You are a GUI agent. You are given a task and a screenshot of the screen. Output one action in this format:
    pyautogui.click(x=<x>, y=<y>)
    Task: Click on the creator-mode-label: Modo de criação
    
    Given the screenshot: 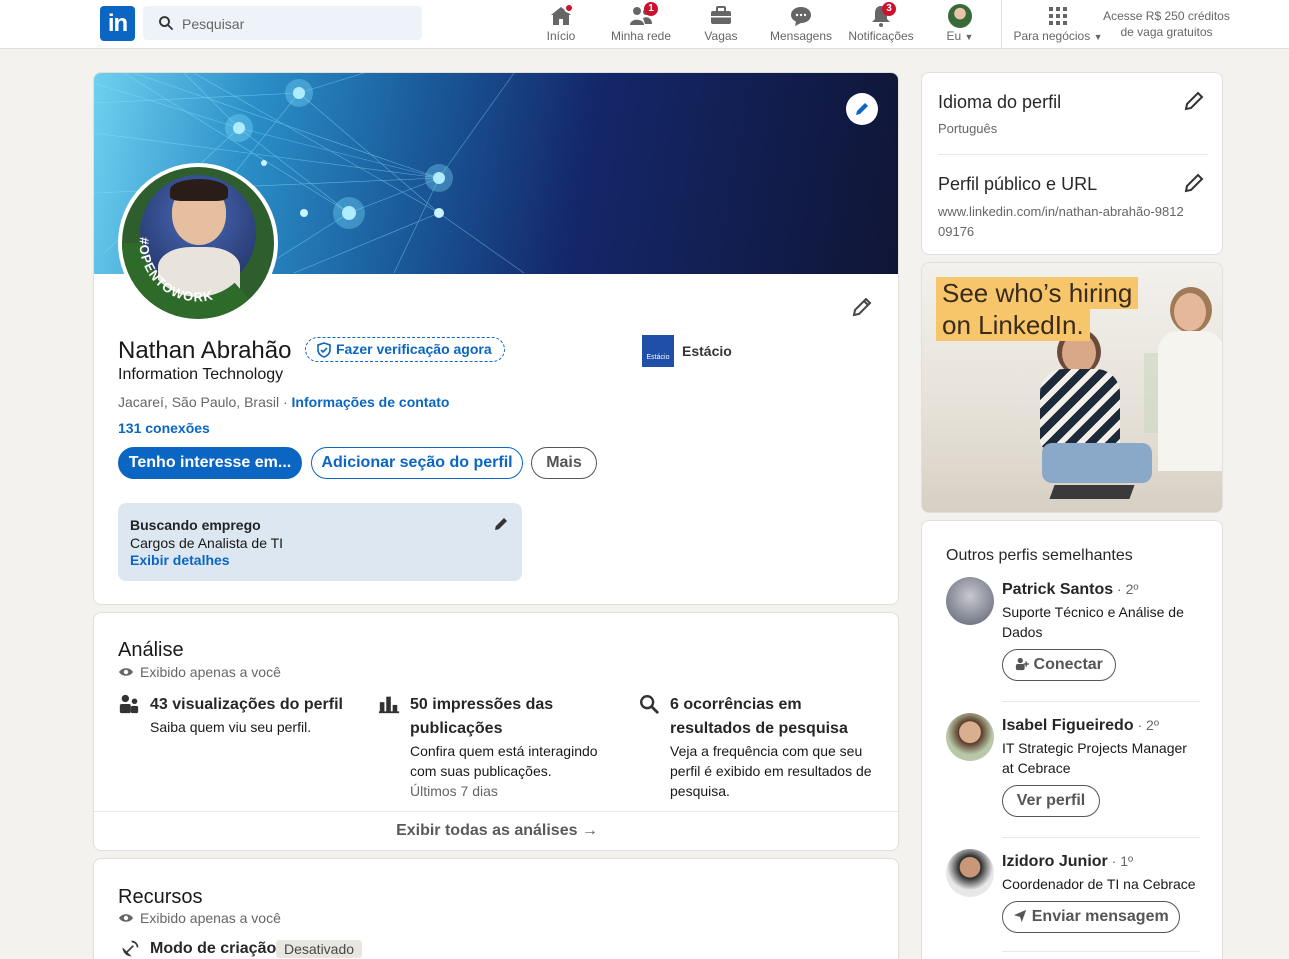 What is the action you would take?
    pyautogui.click(x=213, y=949)
    